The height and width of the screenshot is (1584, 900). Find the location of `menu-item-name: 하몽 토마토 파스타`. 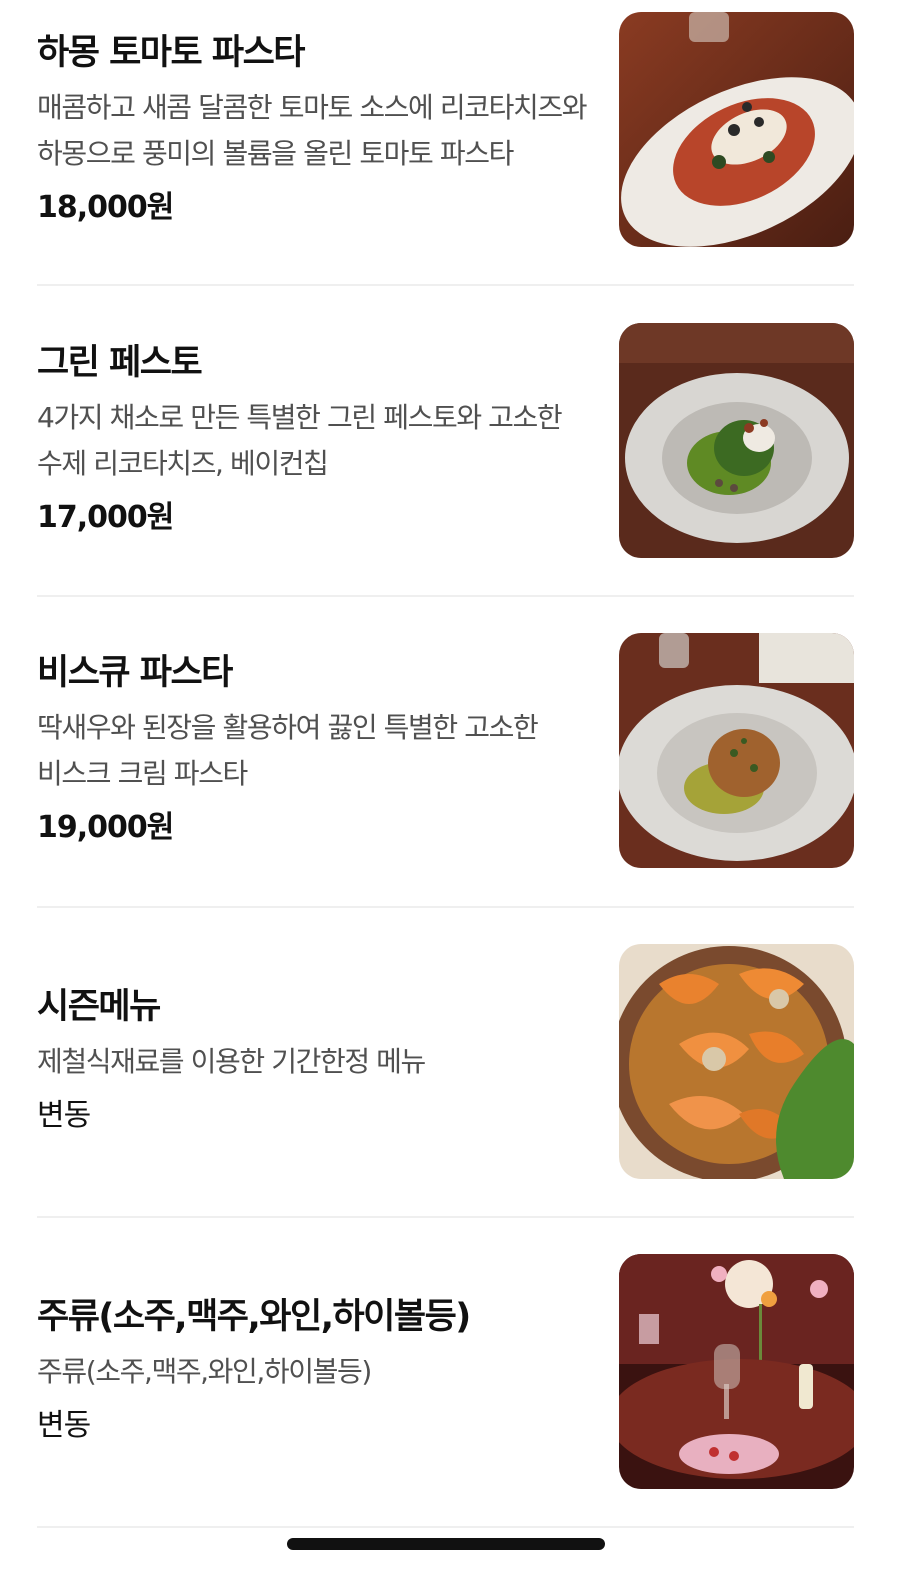

menu-item-name: 하몽 토마토 파스타 is located at coordinates (171, 53).